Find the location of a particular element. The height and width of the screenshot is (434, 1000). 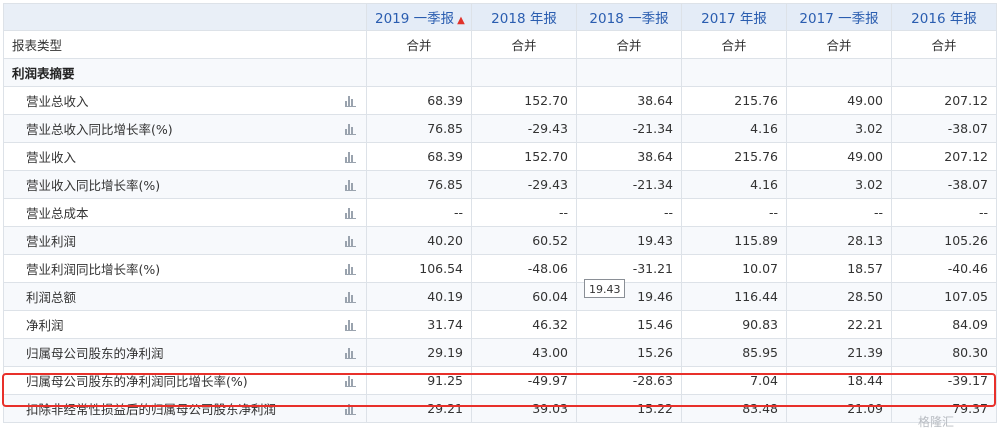

value-cell: 207.12 is located at coordinates (944, 156).